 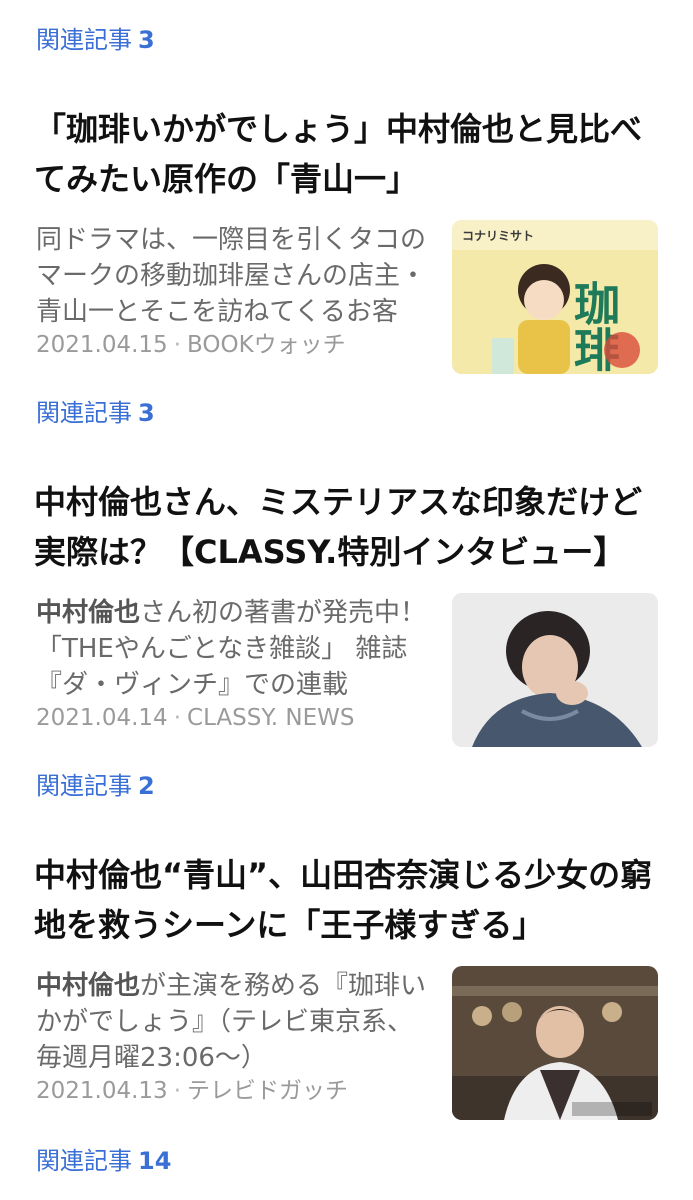 I want to click on drama-still-image, so click(x=555, y=1043).